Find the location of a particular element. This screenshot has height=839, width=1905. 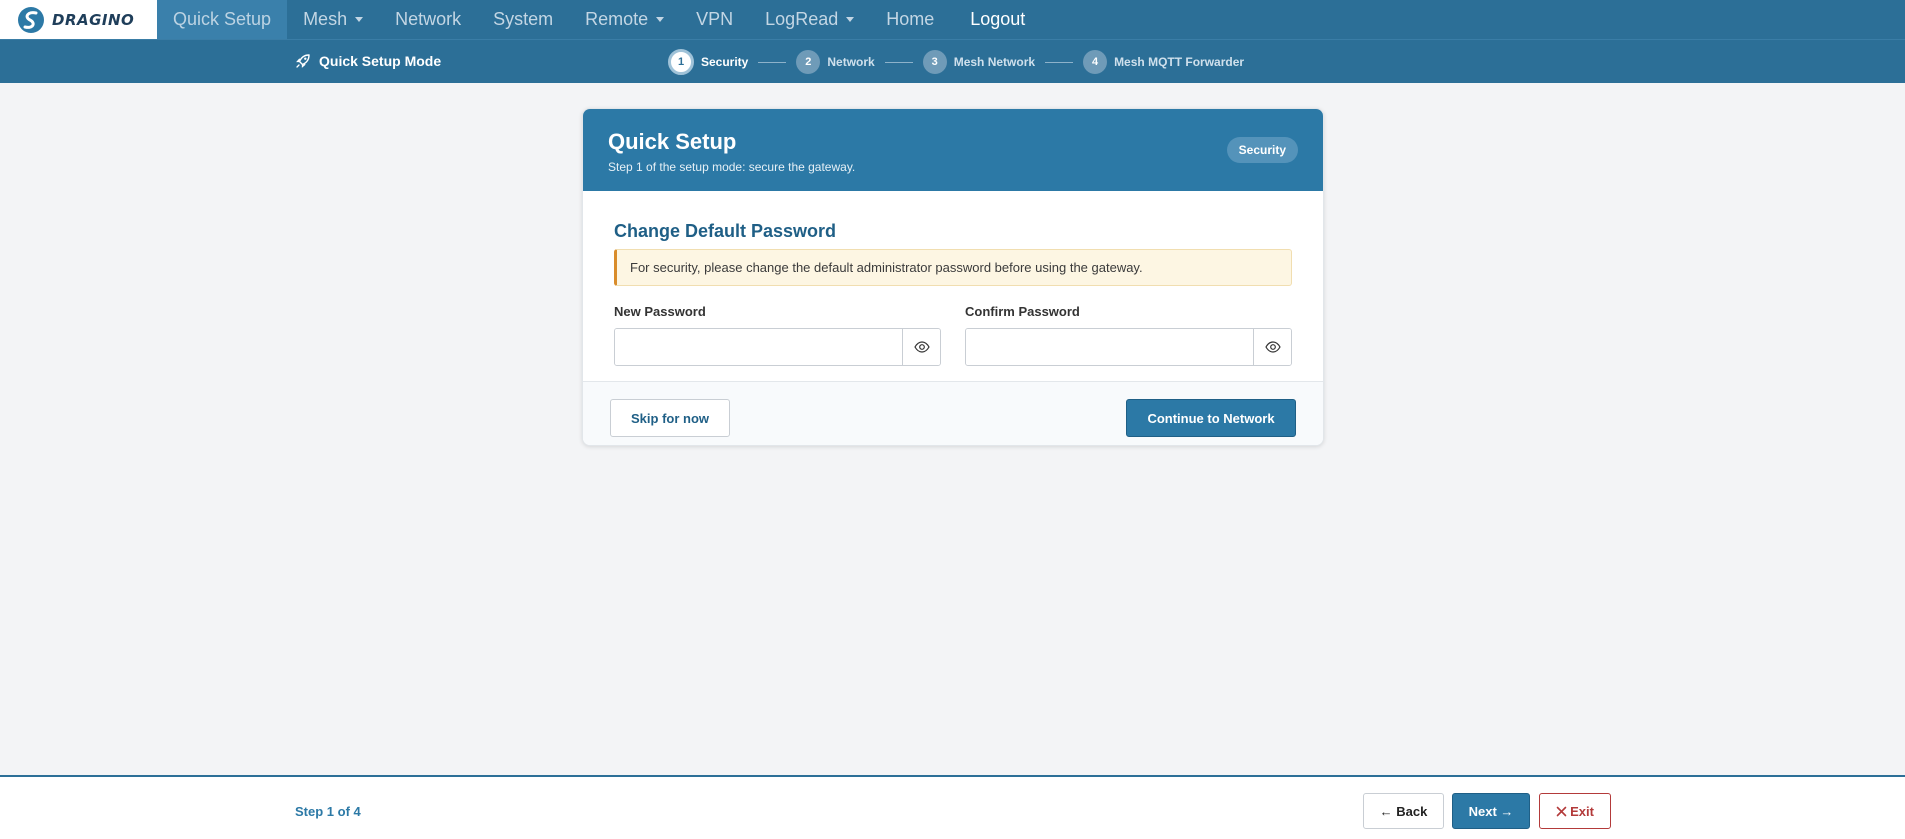

nav-item-home: Home is located at coordinates (910, 19).